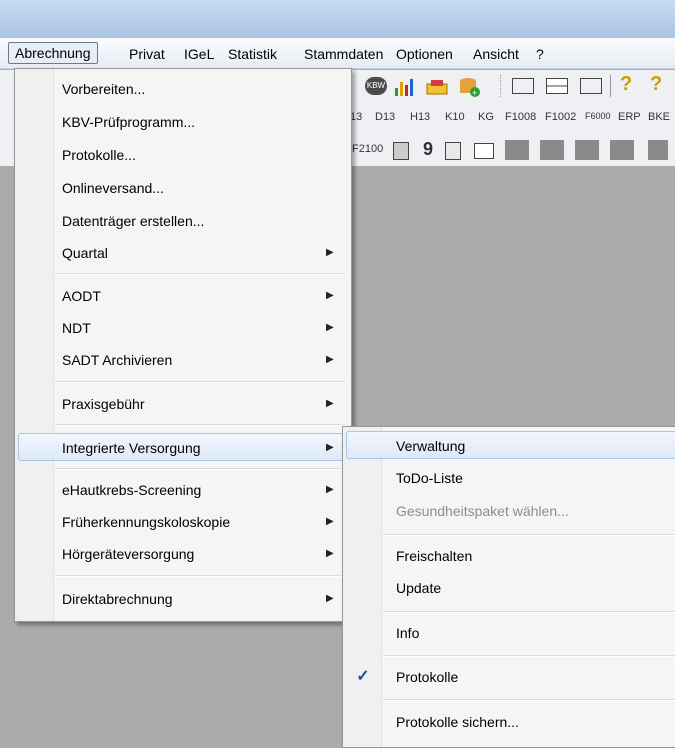 This screenshot has width=675, height=748. What do you see at coordinates (147, 54) in the screenshot?
I see `menu-privat: Privat` at bounding box center [147, 54].